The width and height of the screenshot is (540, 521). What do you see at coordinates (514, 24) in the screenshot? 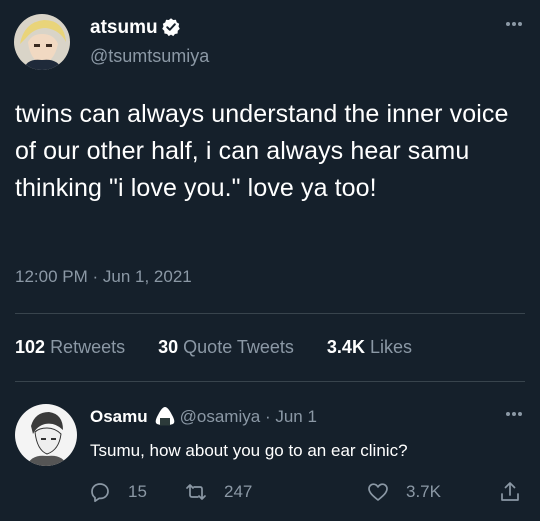
I see `more-options-icon` at bounding box center [514, 24].